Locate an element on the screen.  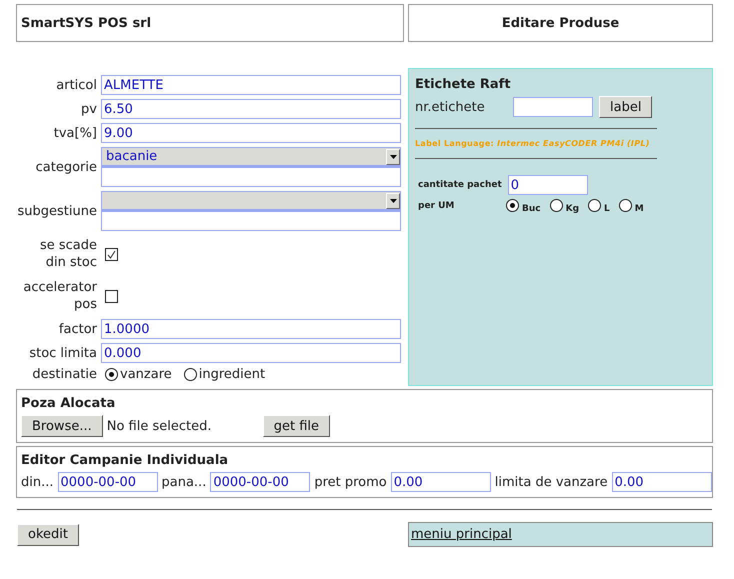
radio-label: Buc is located at coordinates (531, 209).